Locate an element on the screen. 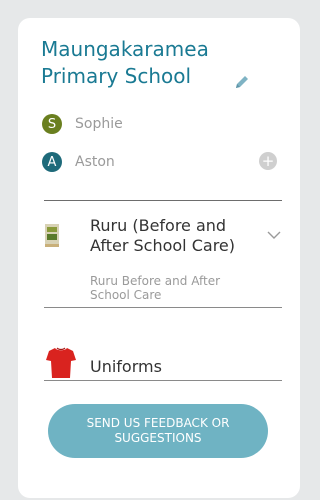 The width and height of the screenshot is (320, 500). child-name: Aston is located at coordinates (95, 162).